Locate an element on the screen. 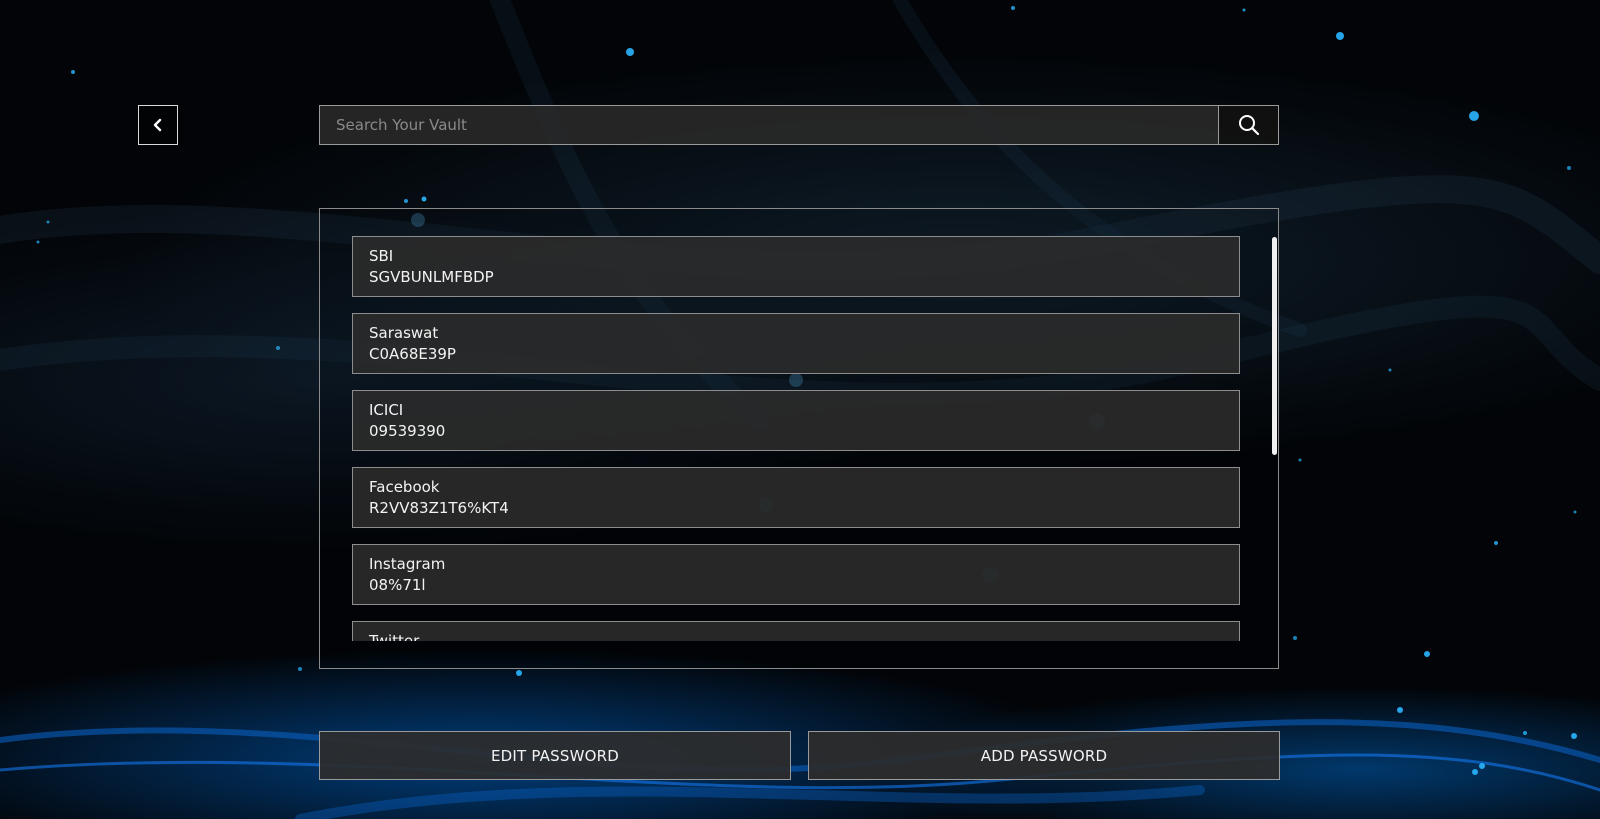  entry-password: SGVBUNLMFBDP is located at coordinates (431, 277).